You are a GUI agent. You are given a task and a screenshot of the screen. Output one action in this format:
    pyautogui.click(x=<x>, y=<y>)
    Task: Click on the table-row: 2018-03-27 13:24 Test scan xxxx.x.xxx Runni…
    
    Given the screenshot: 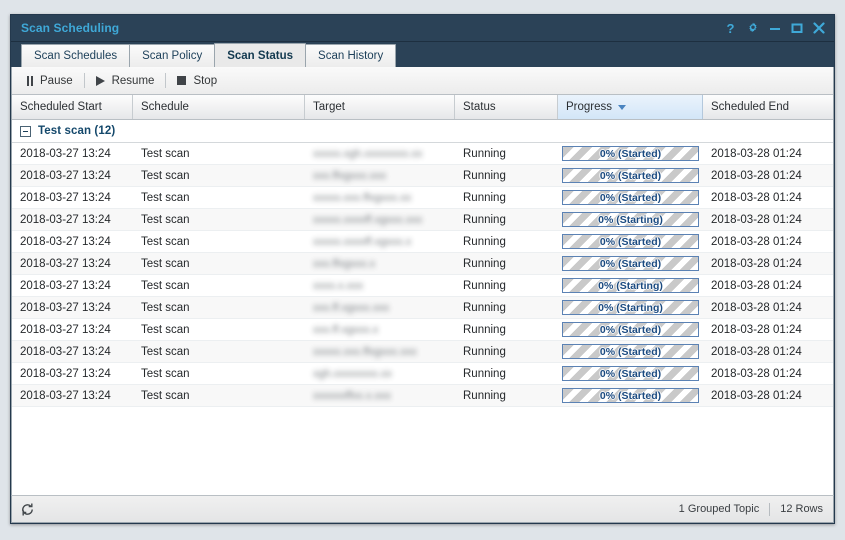 What is the action you would take?
    pyautogui.click(x=422, y=286)
    